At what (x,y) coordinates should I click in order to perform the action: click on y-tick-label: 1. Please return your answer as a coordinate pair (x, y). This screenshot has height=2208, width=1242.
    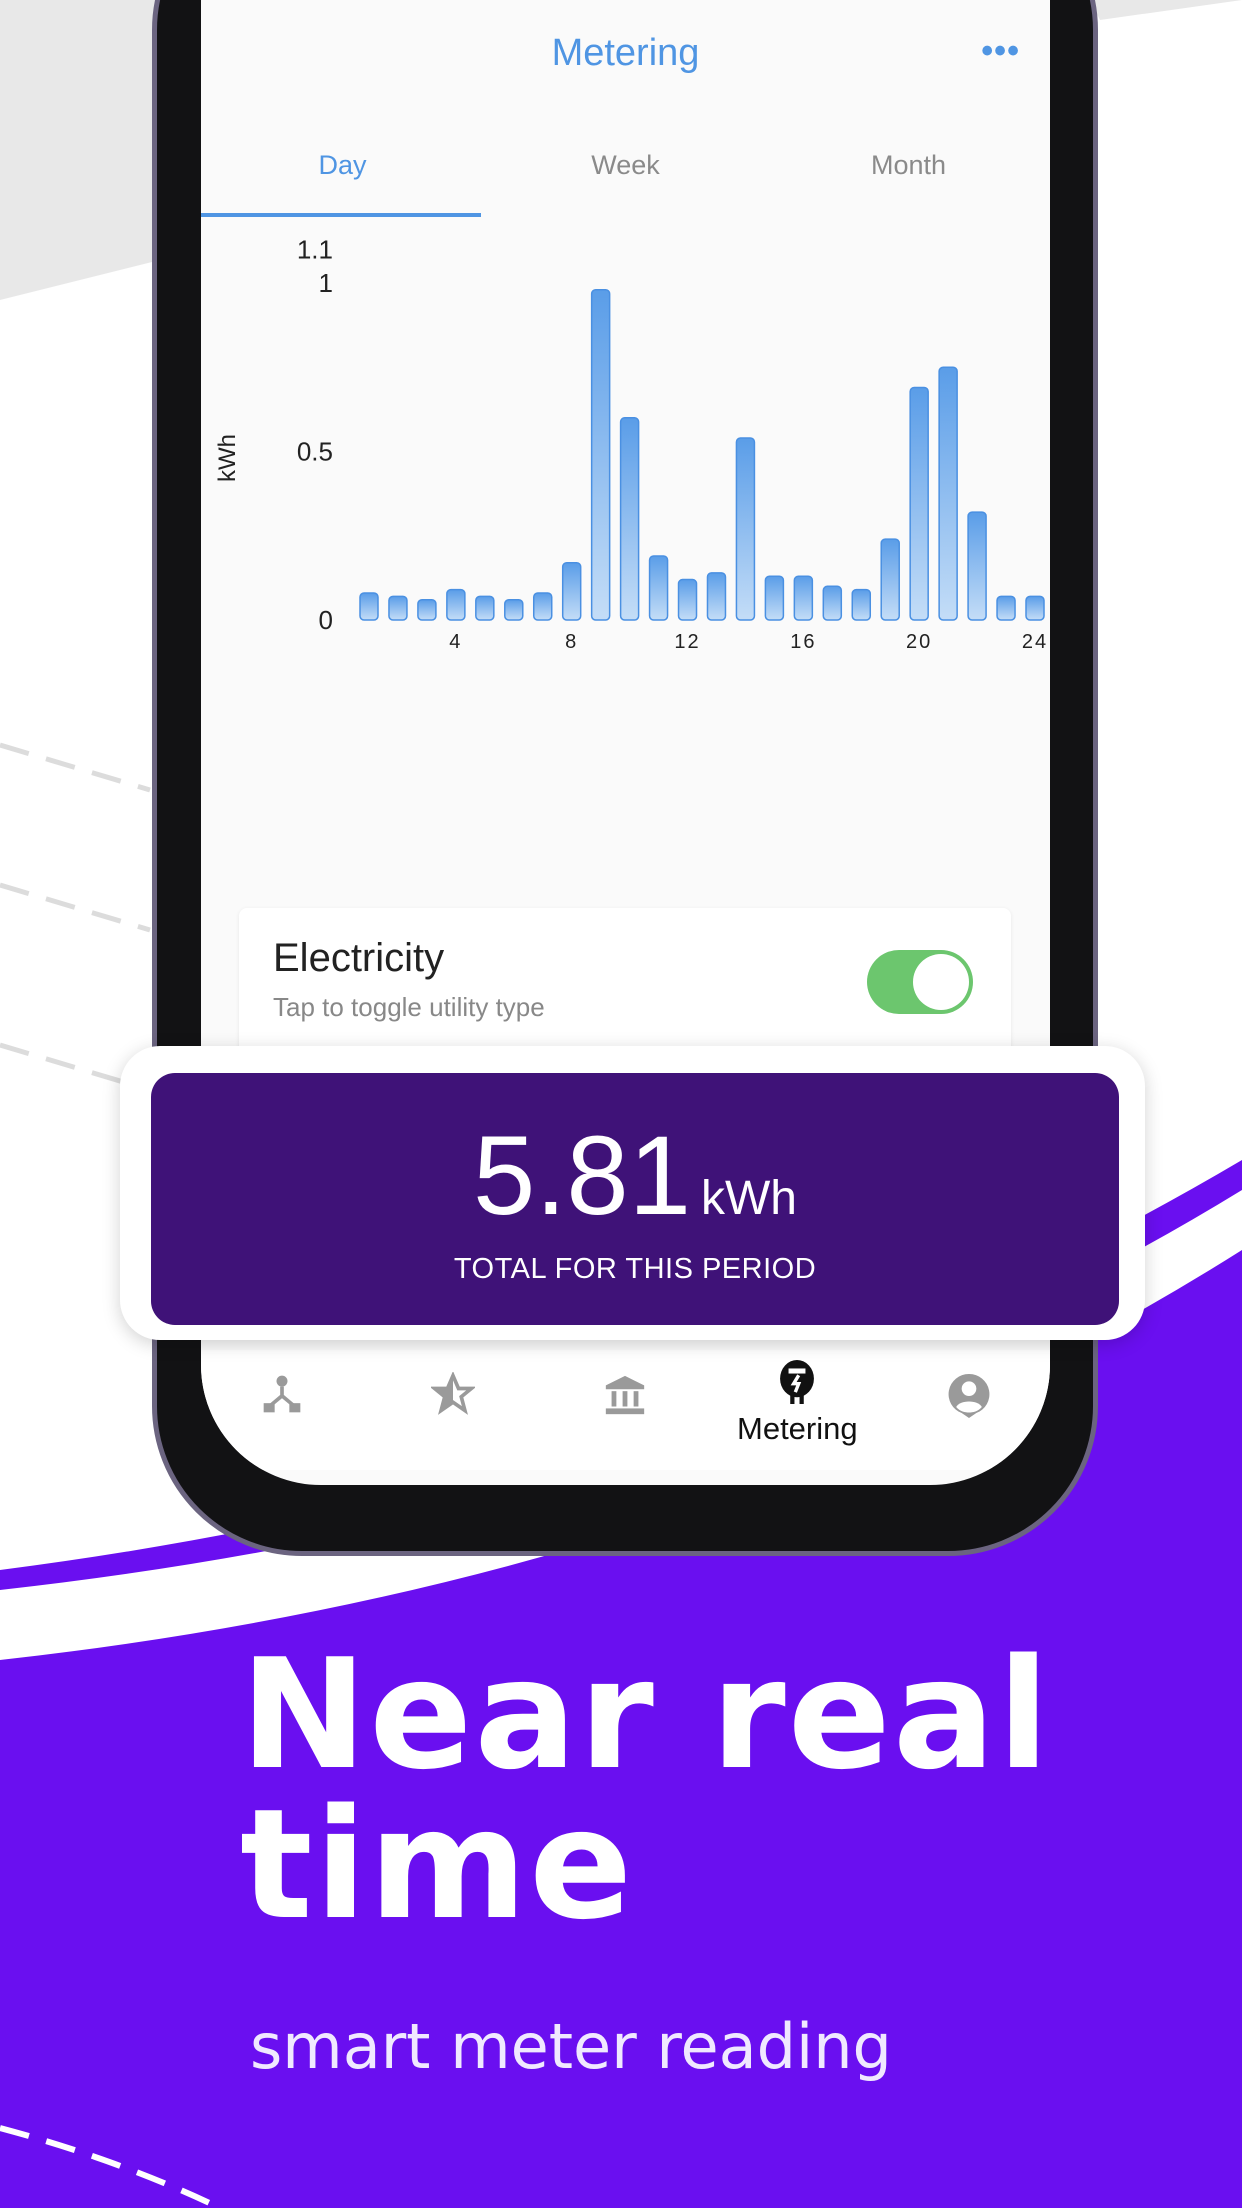
    Looking at the image, I should click on (326, 283).